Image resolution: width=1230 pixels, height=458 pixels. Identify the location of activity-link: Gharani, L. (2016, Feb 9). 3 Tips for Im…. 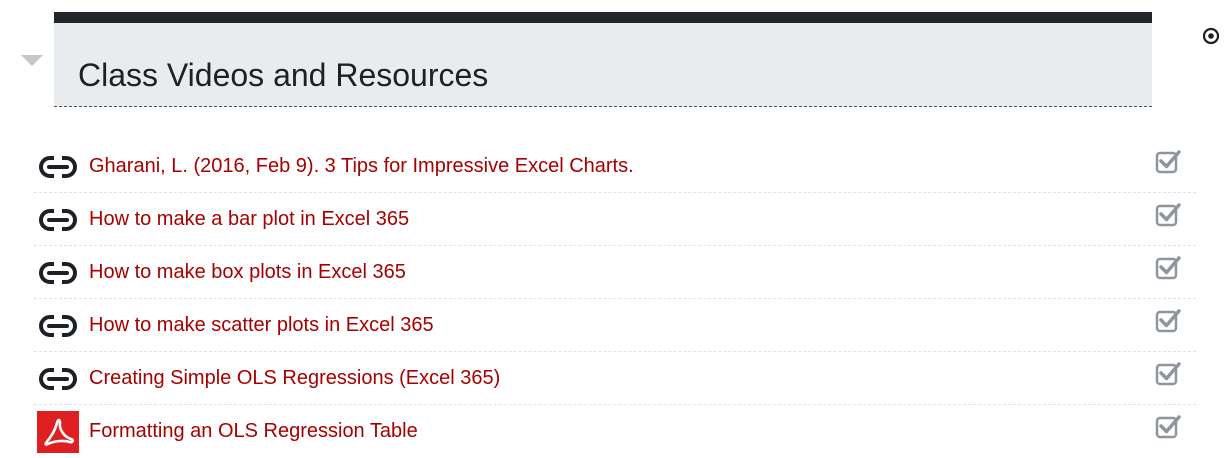
(361, 166).